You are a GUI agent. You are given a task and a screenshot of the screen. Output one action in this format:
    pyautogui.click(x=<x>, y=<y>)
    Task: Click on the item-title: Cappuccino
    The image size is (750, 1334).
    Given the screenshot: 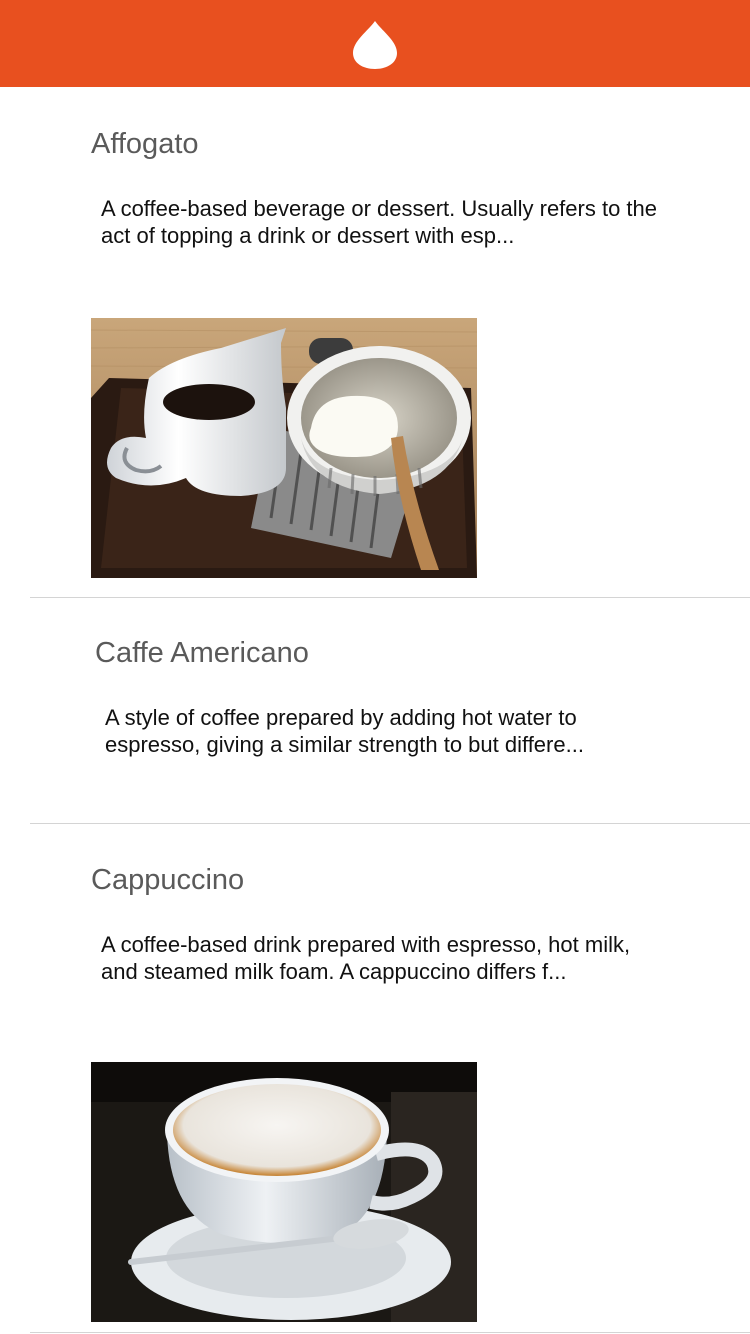 What is the action you would take?
    pyautogui.click(x=168, y=880)
    